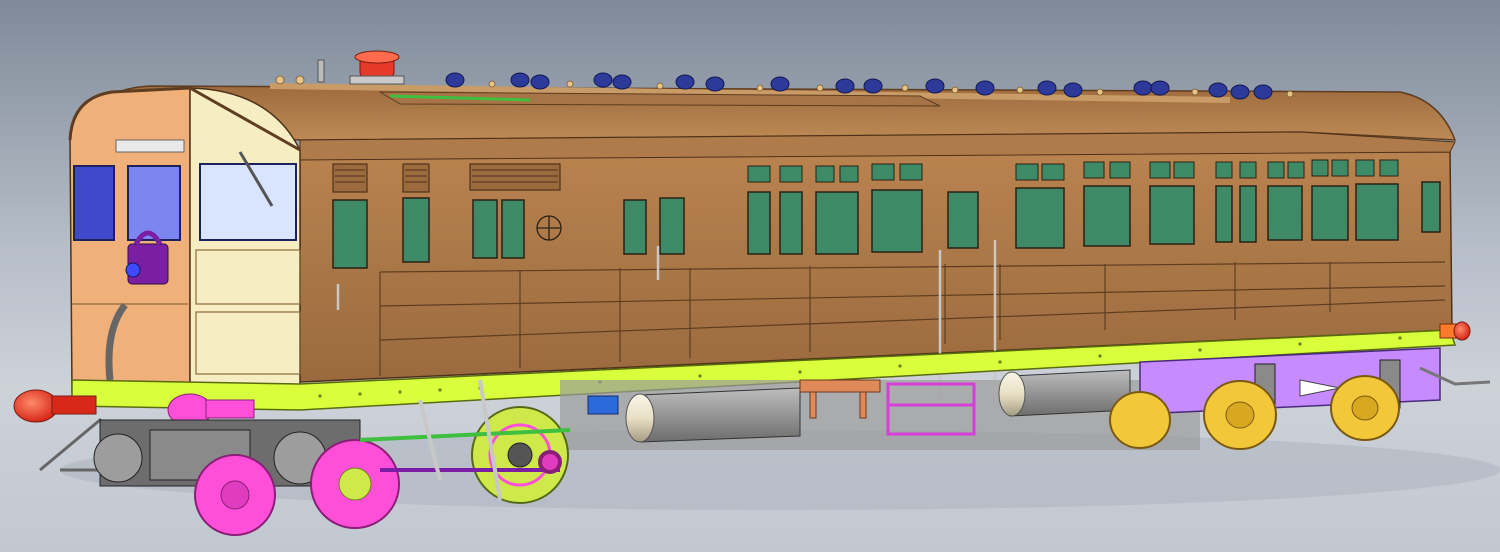 The width and height of the screenshot is (1500, 552). What do you see at coordinates (1455, 331) in the screenshot?
I see `rear-lamp-icon` at bounding box center [1455, 331].